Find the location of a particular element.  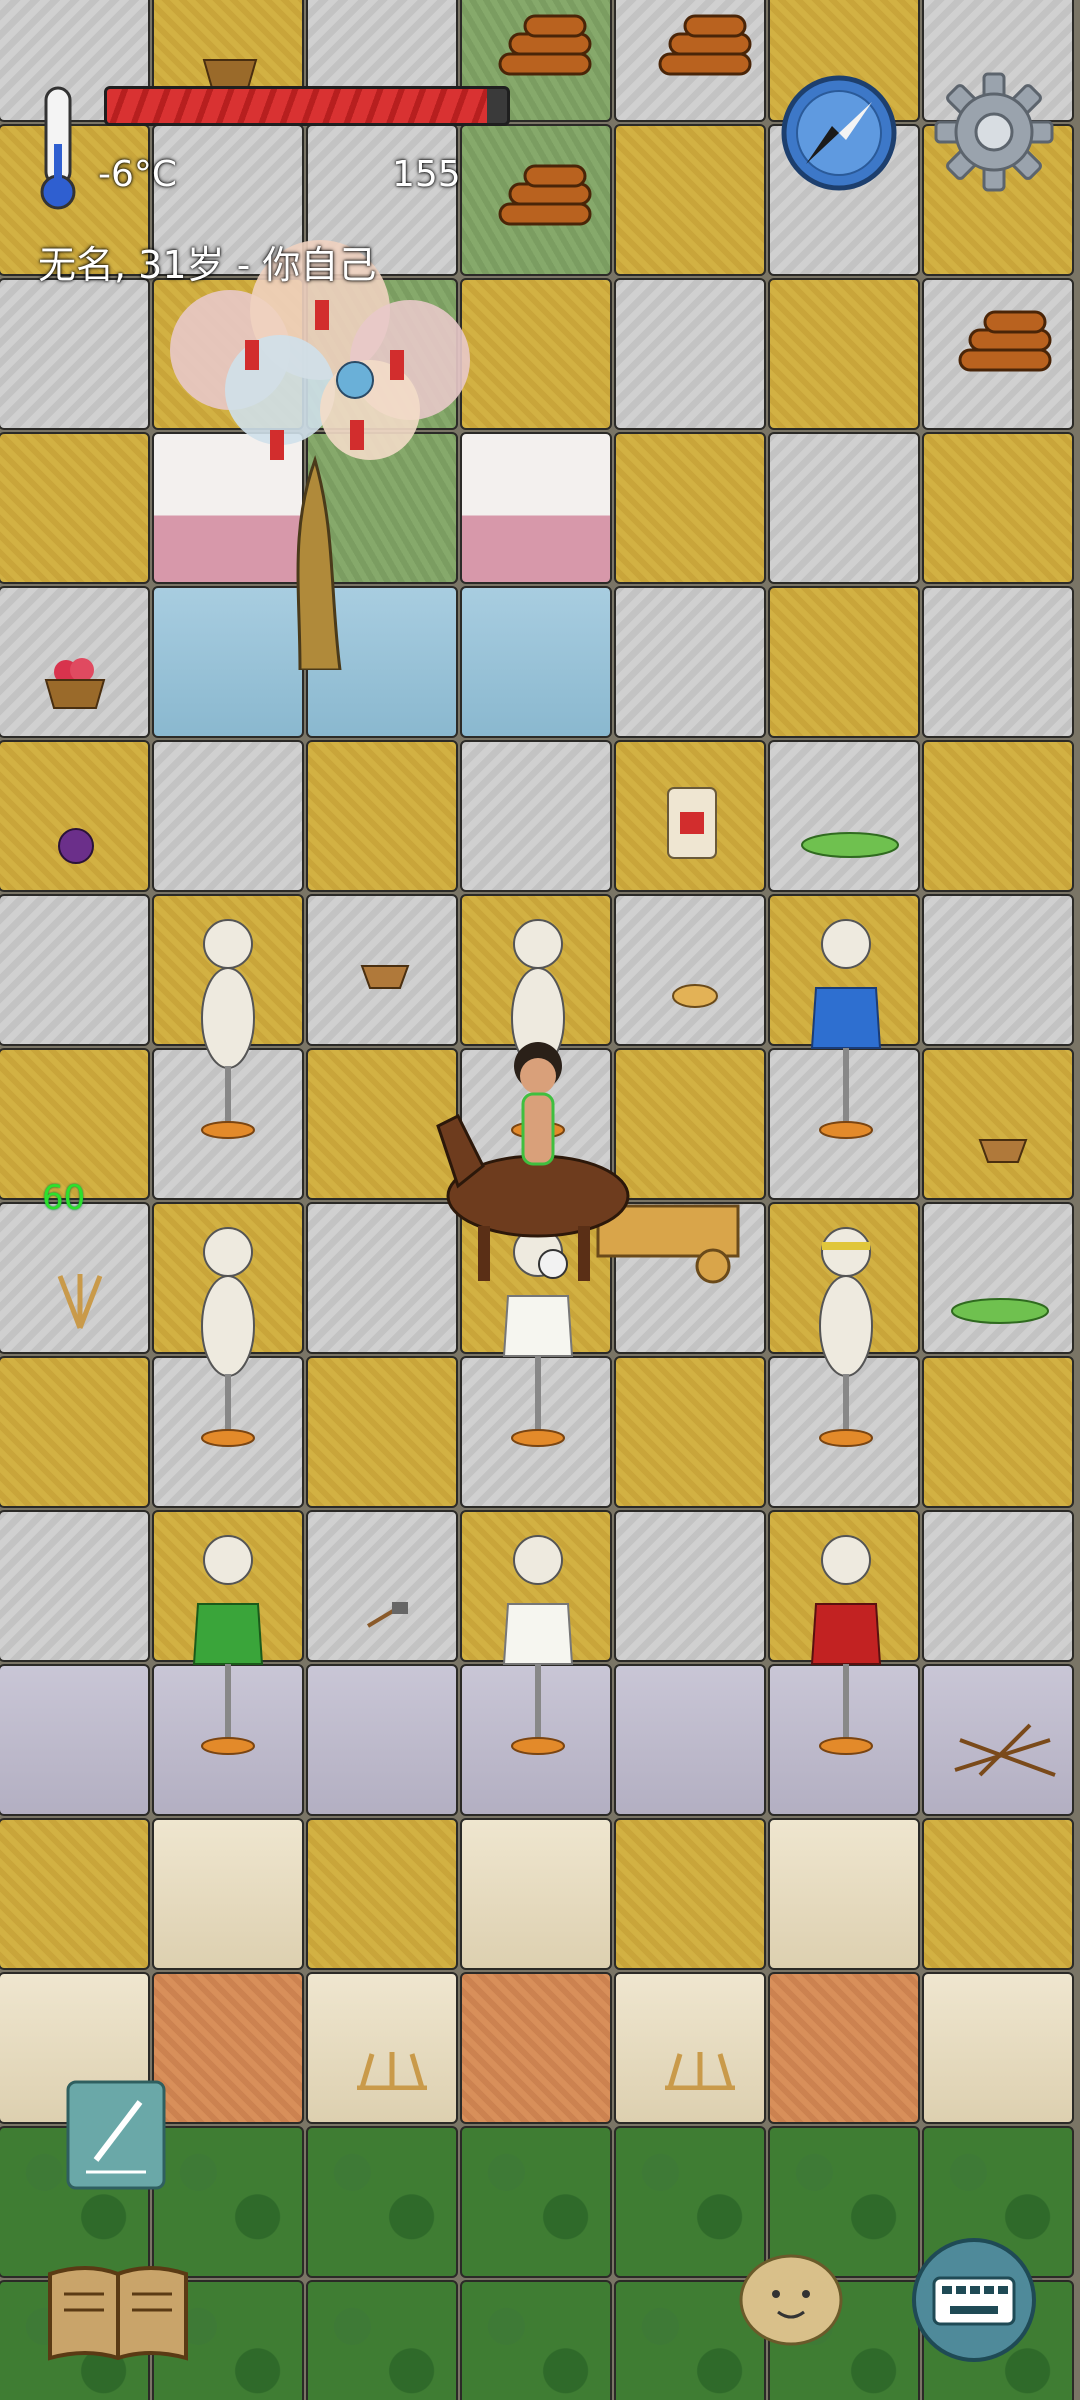

hammer is located at coordinates (387, 1615).